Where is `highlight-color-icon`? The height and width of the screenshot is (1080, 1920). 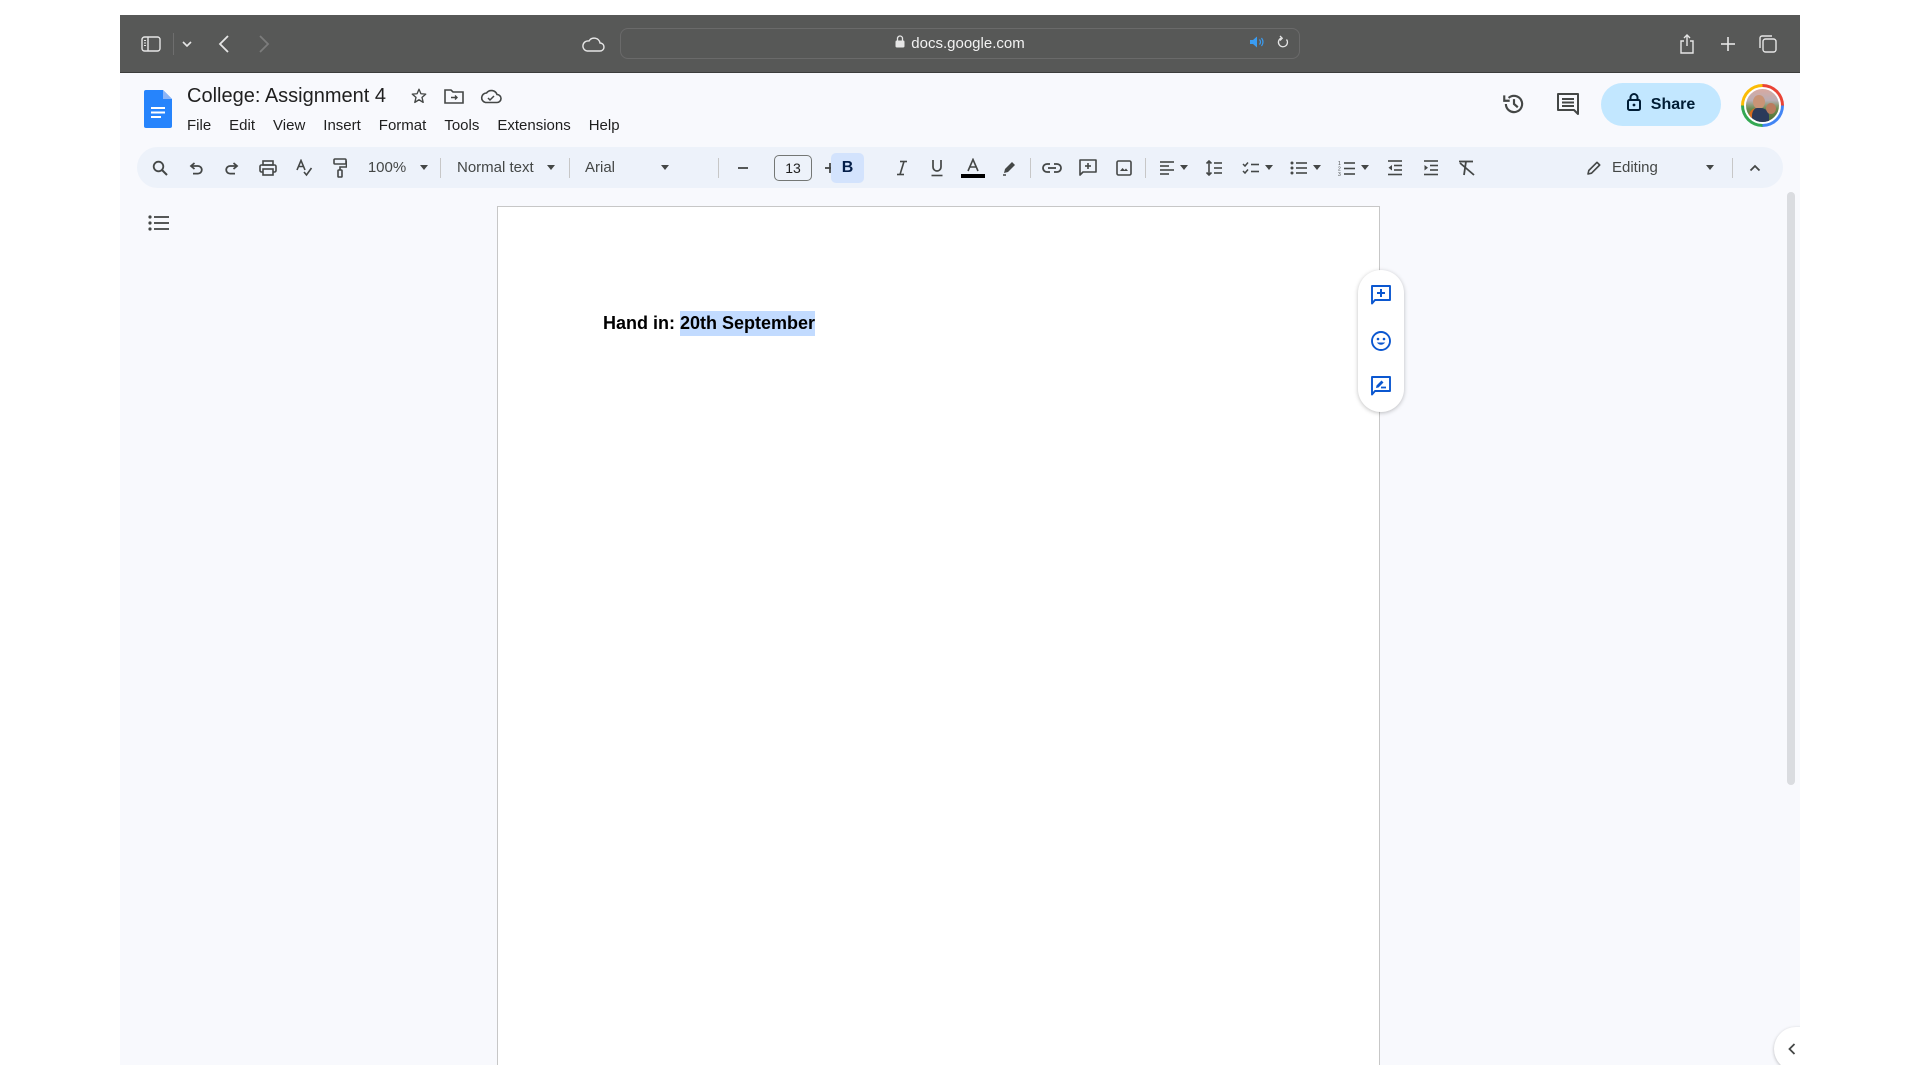 highlight-color-icon is located at coordinates (1009, 167).